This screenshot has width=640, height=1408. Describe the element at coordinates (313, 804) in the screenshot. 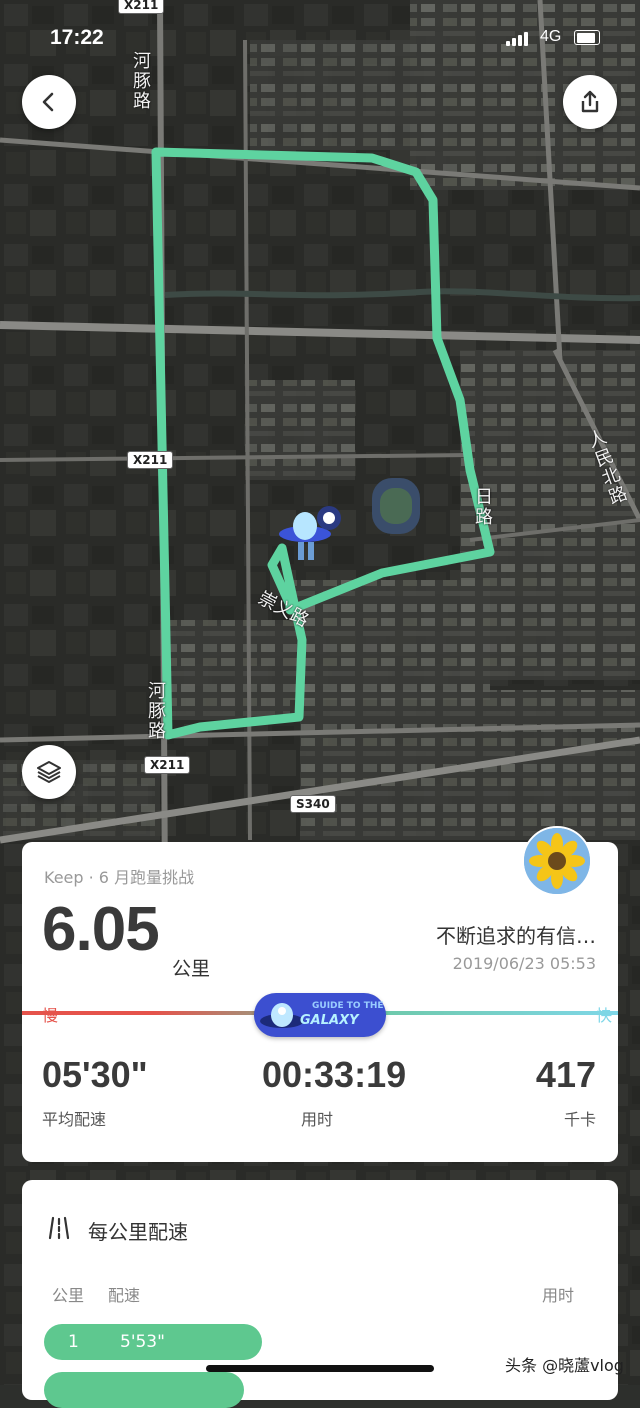

I see `road-label-s340: S340` at that location.